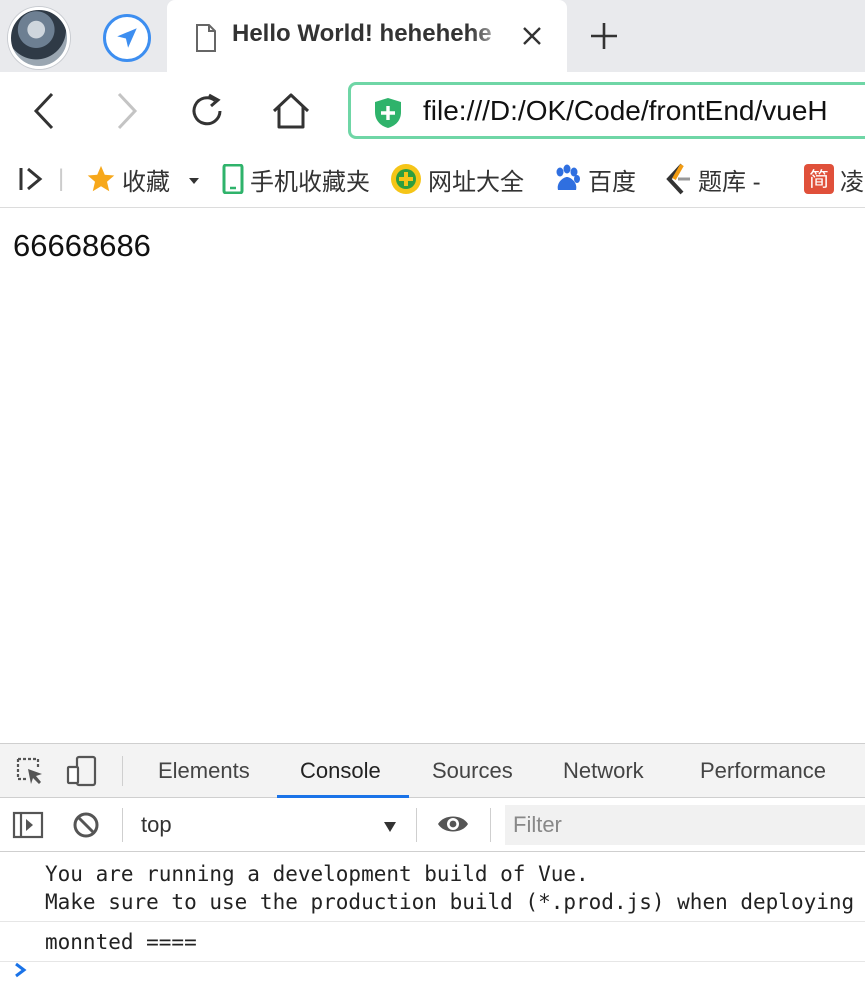 The width and height of the screenshot is (865, 983). I want to click on bookmark-label: 凌, so click(852, 182).